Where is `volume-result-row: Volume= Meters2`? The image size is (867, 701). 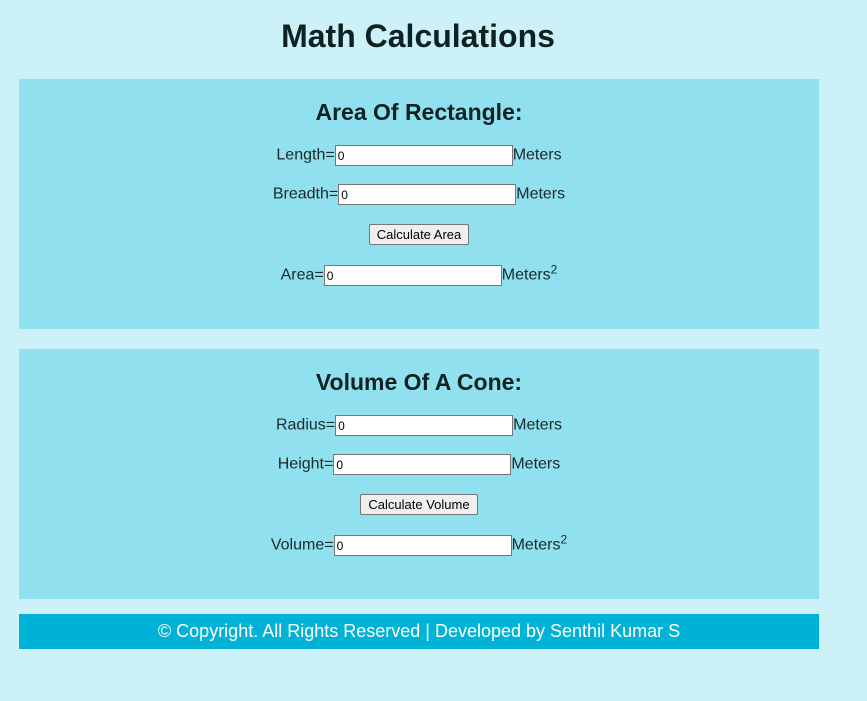
volume-result-row: Volume= Meters2 is located at coordinates (419, 544).